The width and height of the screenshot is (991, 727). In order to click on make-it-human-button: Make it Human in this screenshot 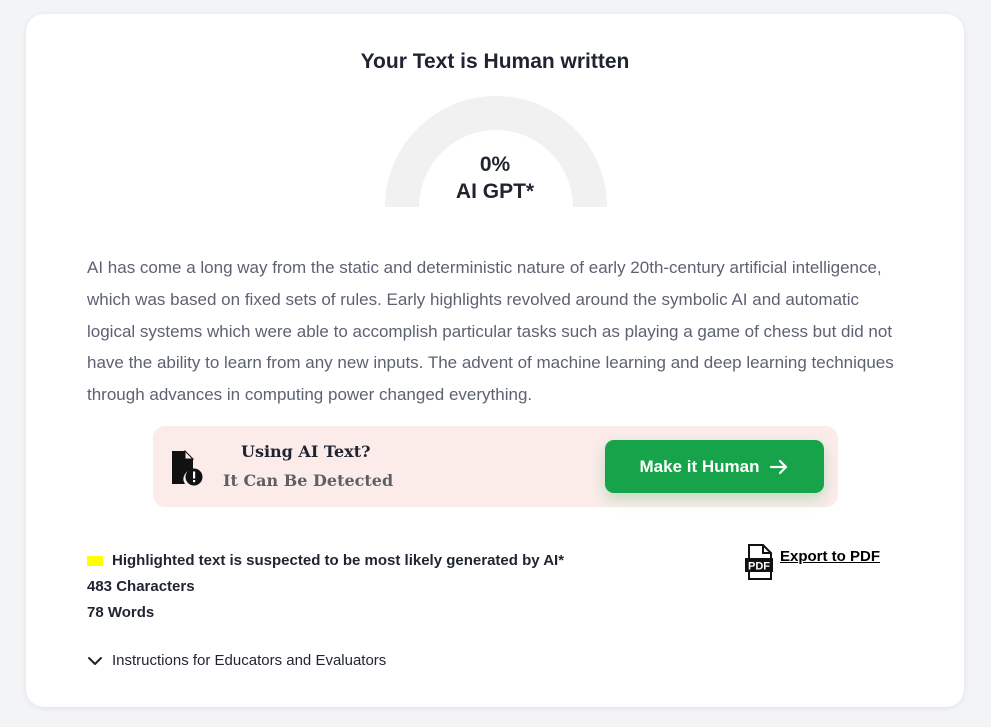, I will do `click(714, 466)`.